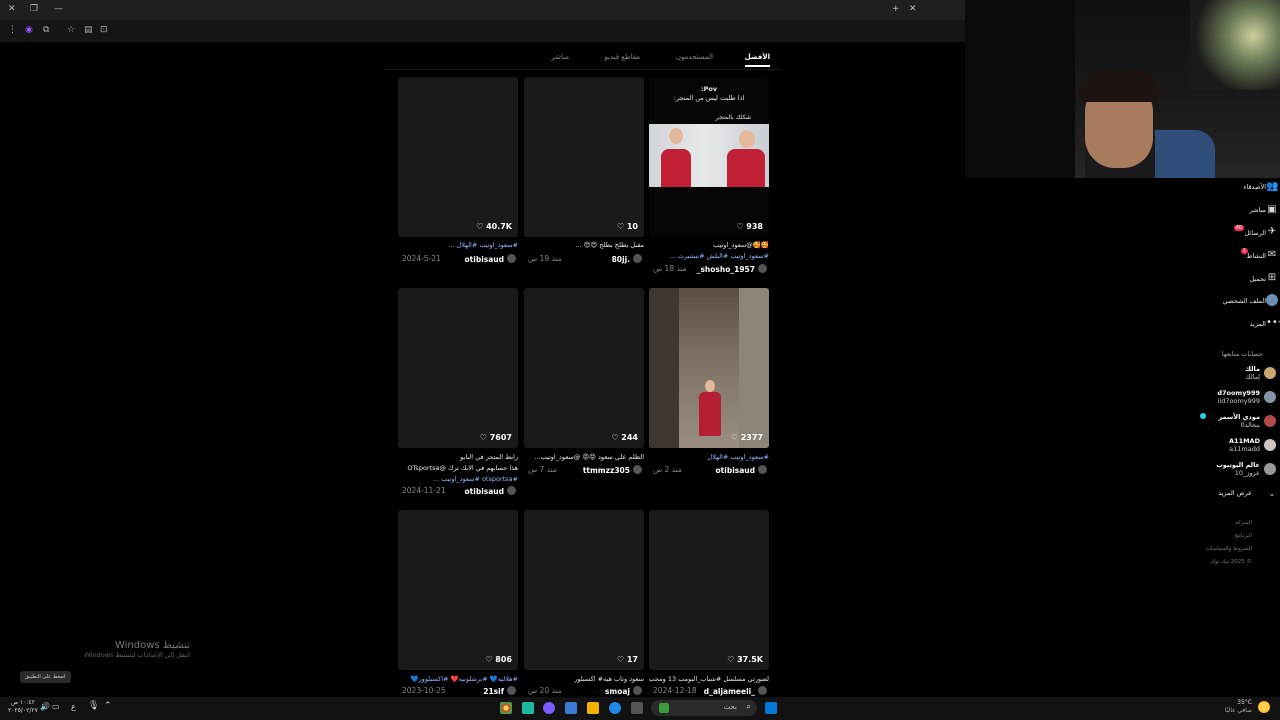 The height and width of the screenshot is (720, 1280). I want to click on restore-icon: ❐, so click(34, 9).